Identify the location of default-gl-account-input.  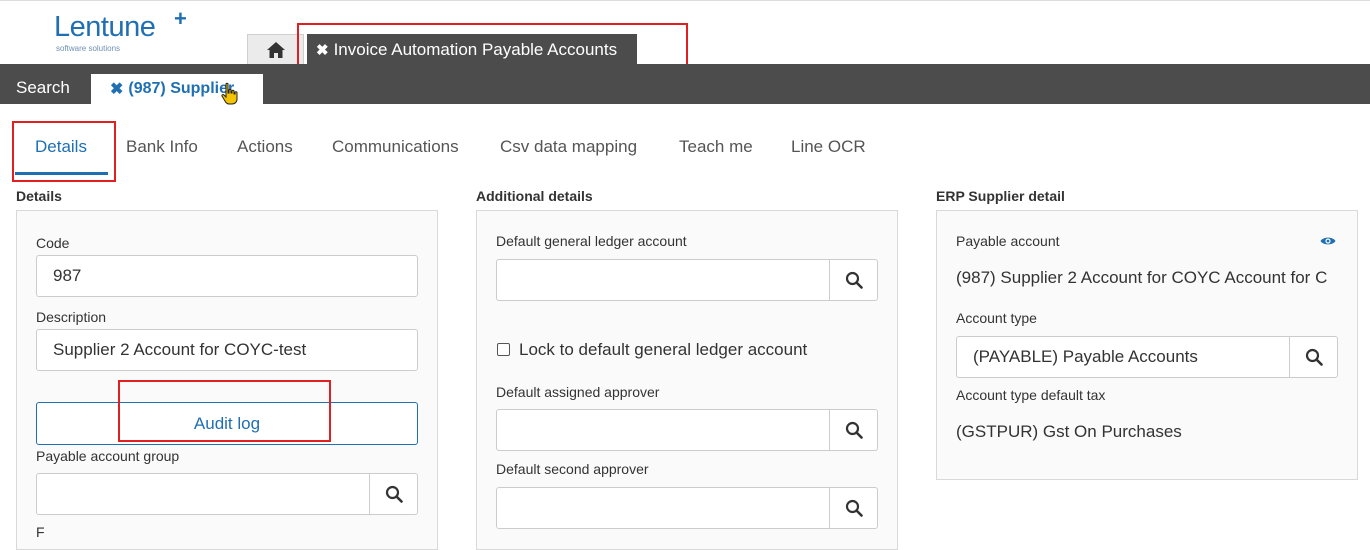
(663, 280).